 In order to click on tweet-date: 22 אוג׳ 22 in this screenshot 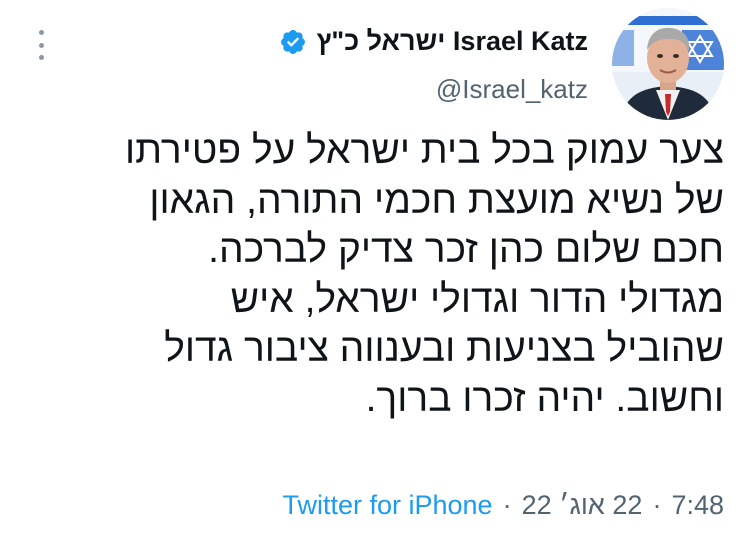, I will do `click(582, 505)`.